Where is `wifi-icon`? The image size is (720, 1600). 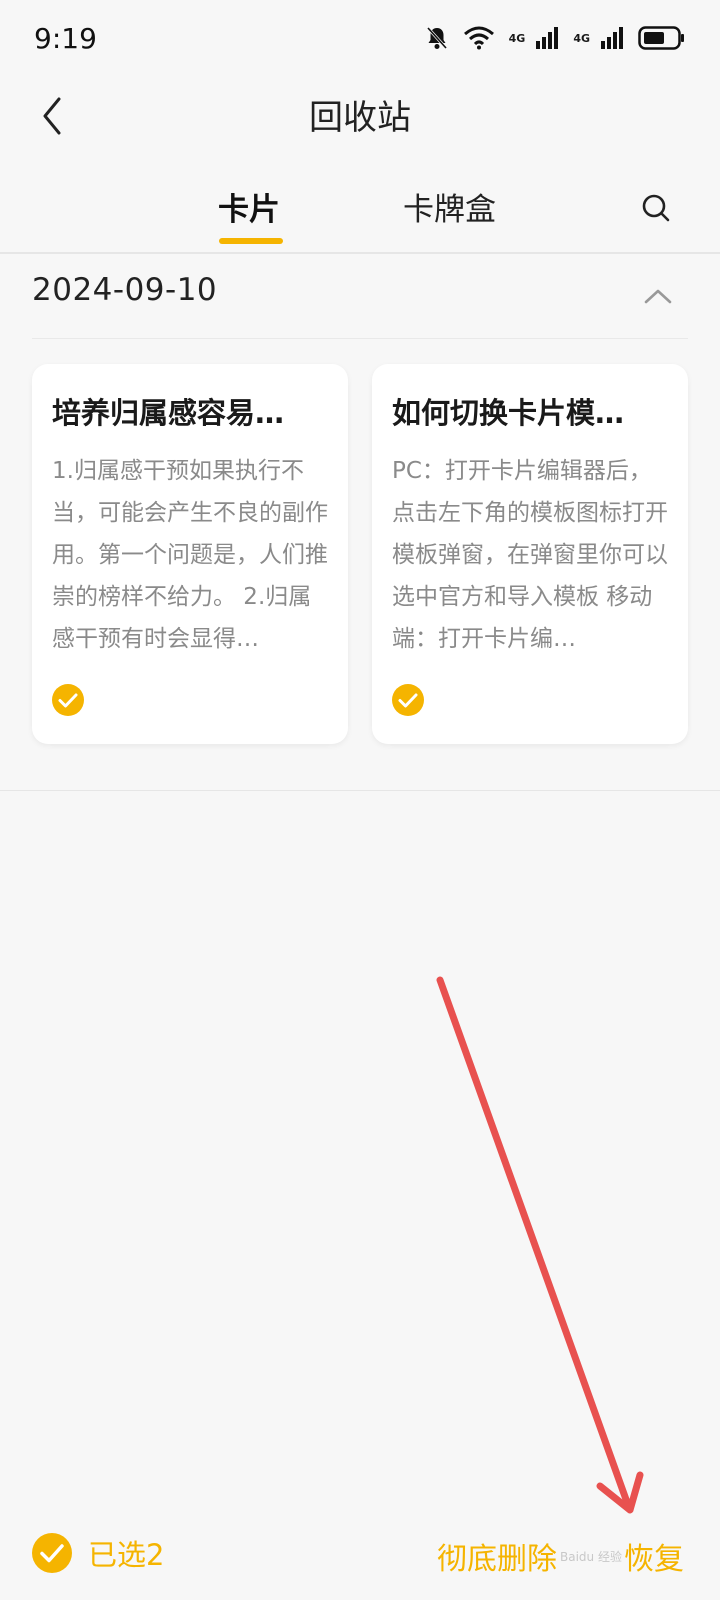
wifi-icon is located at coordinates (479, 38).